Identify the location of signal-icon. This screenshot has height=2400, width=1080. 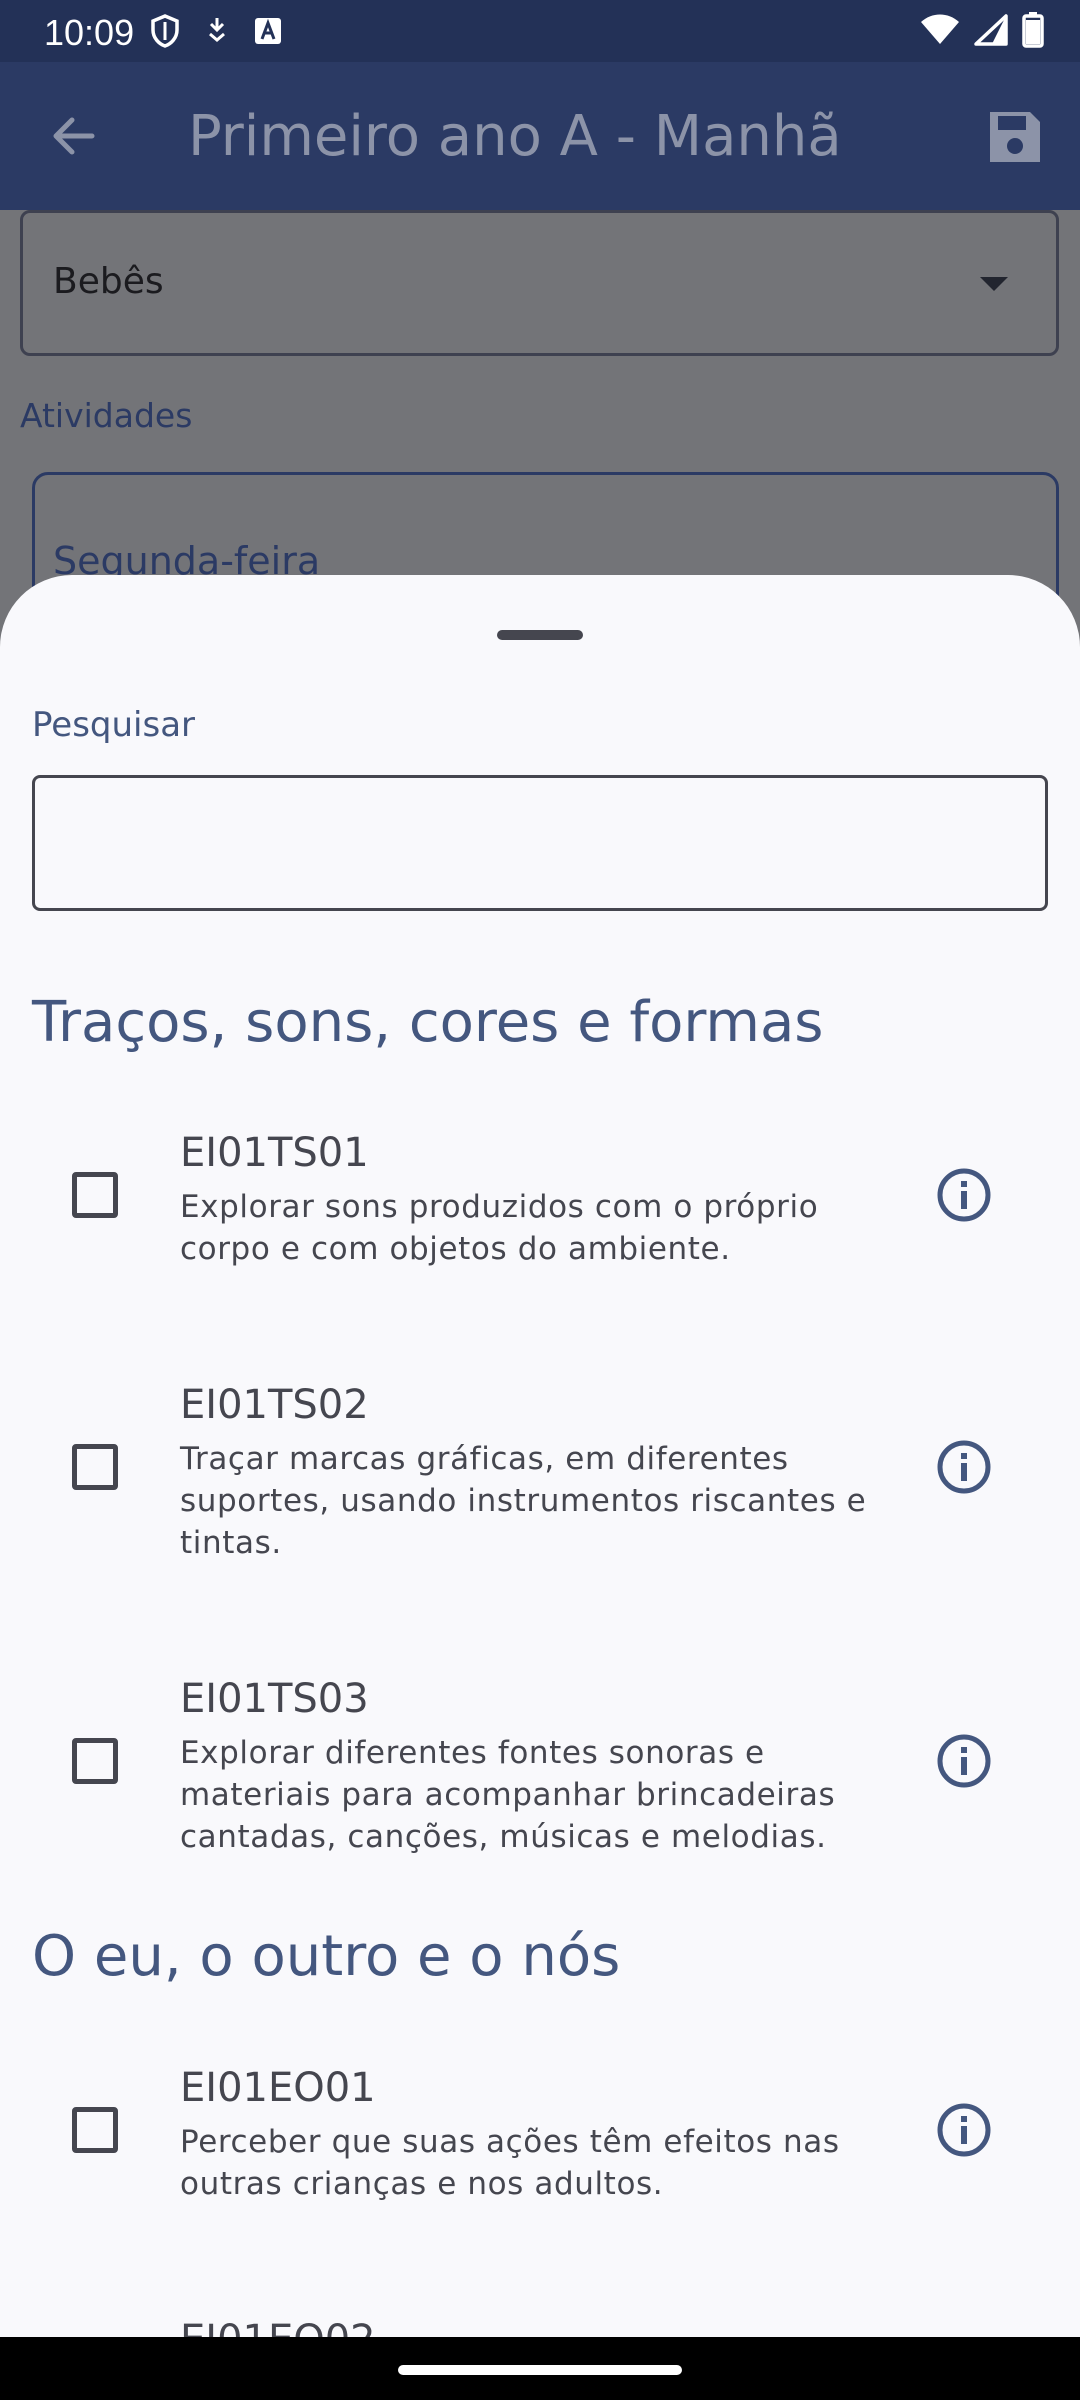
(991, 30).